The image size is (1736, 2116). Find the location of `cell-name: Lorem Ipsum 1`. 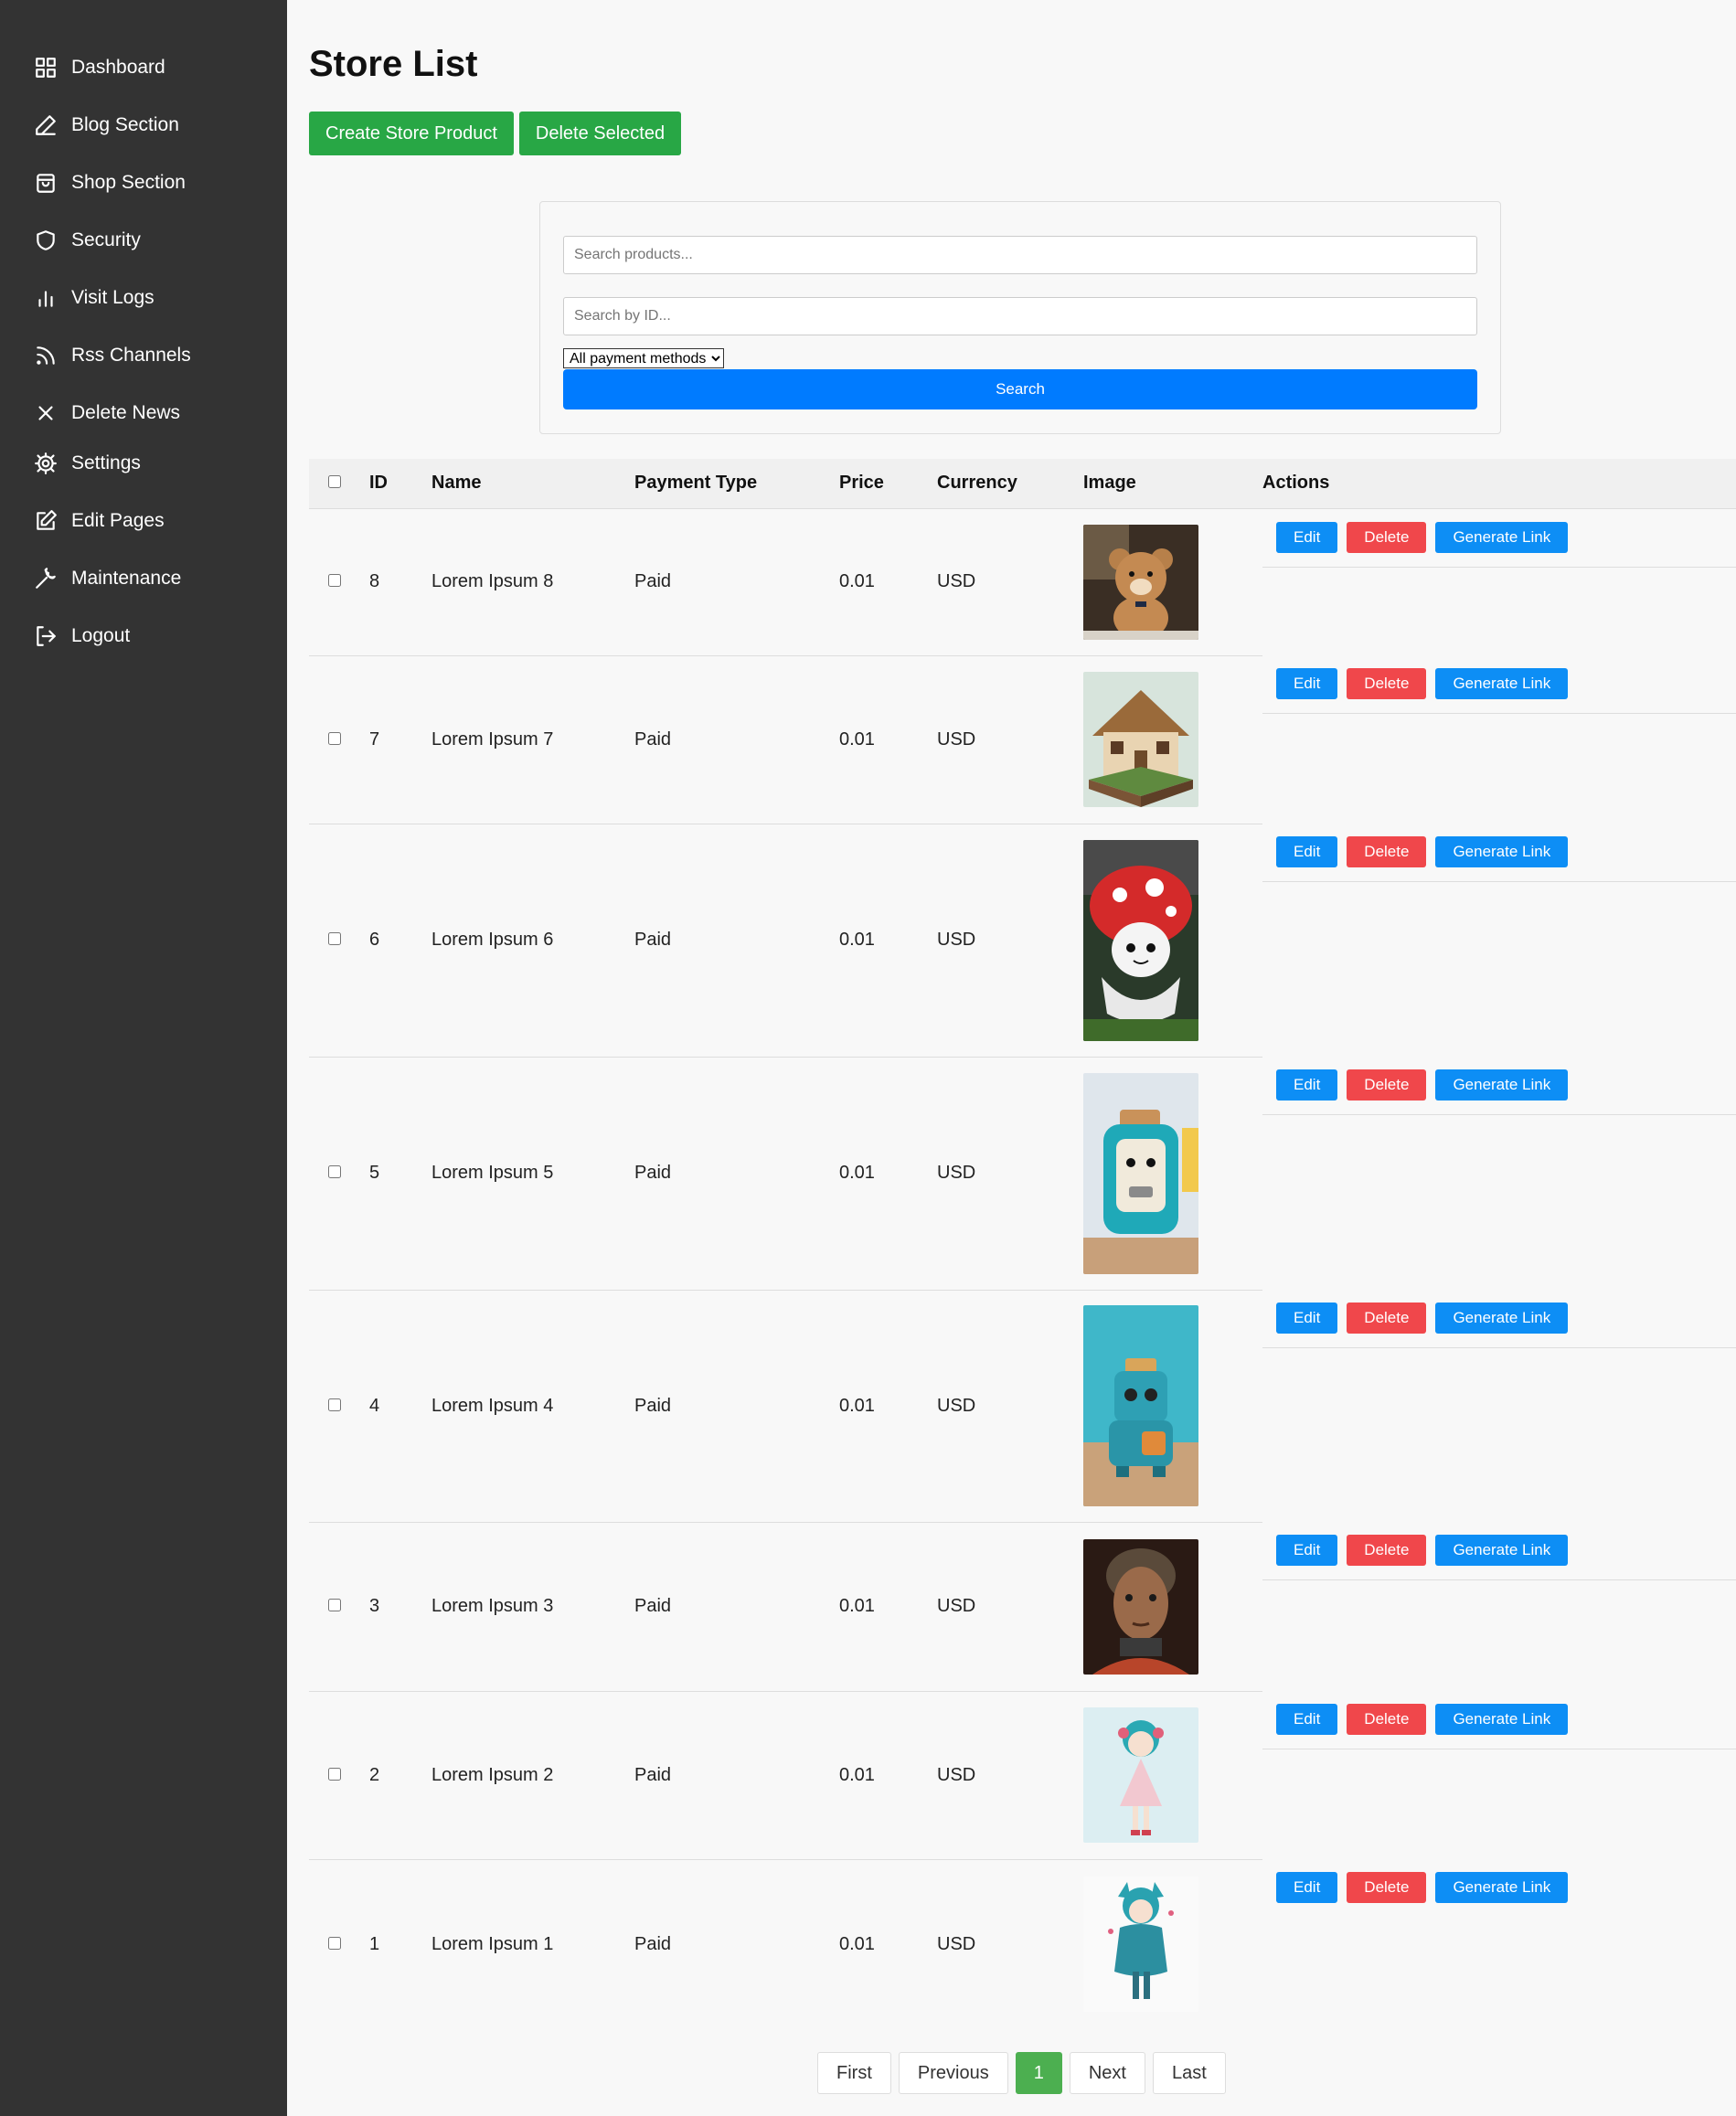

cell-name: Lorem Ipsum 1 is located at coordinates (492, 1944).